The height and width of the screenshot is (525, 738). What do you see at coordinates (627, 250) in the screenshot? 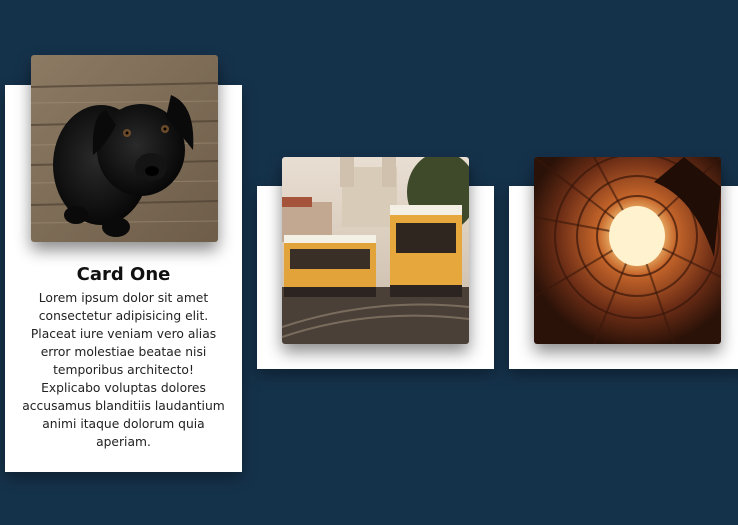
I see `card-three-image` at bounding box center [627, 250].